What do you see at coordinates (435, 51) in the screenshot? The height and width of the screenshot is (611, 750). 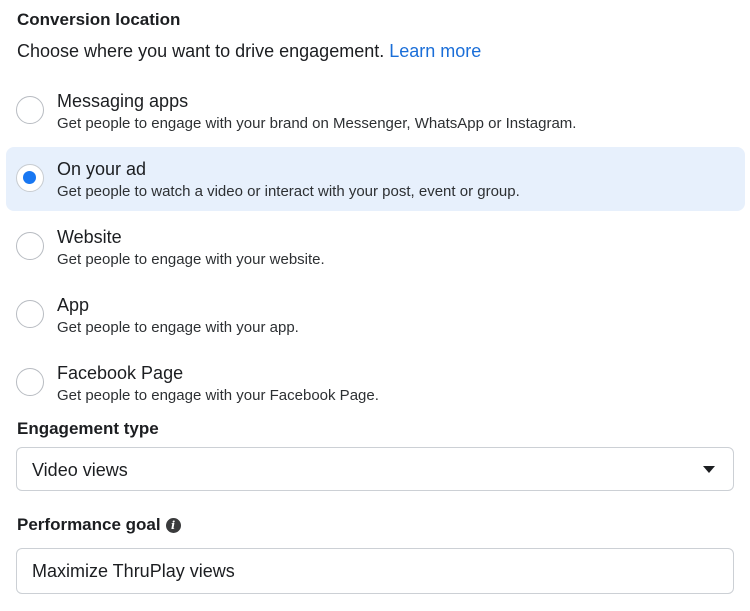 I see `learn-more-link: Learn more` at bounding box center [435, 51].